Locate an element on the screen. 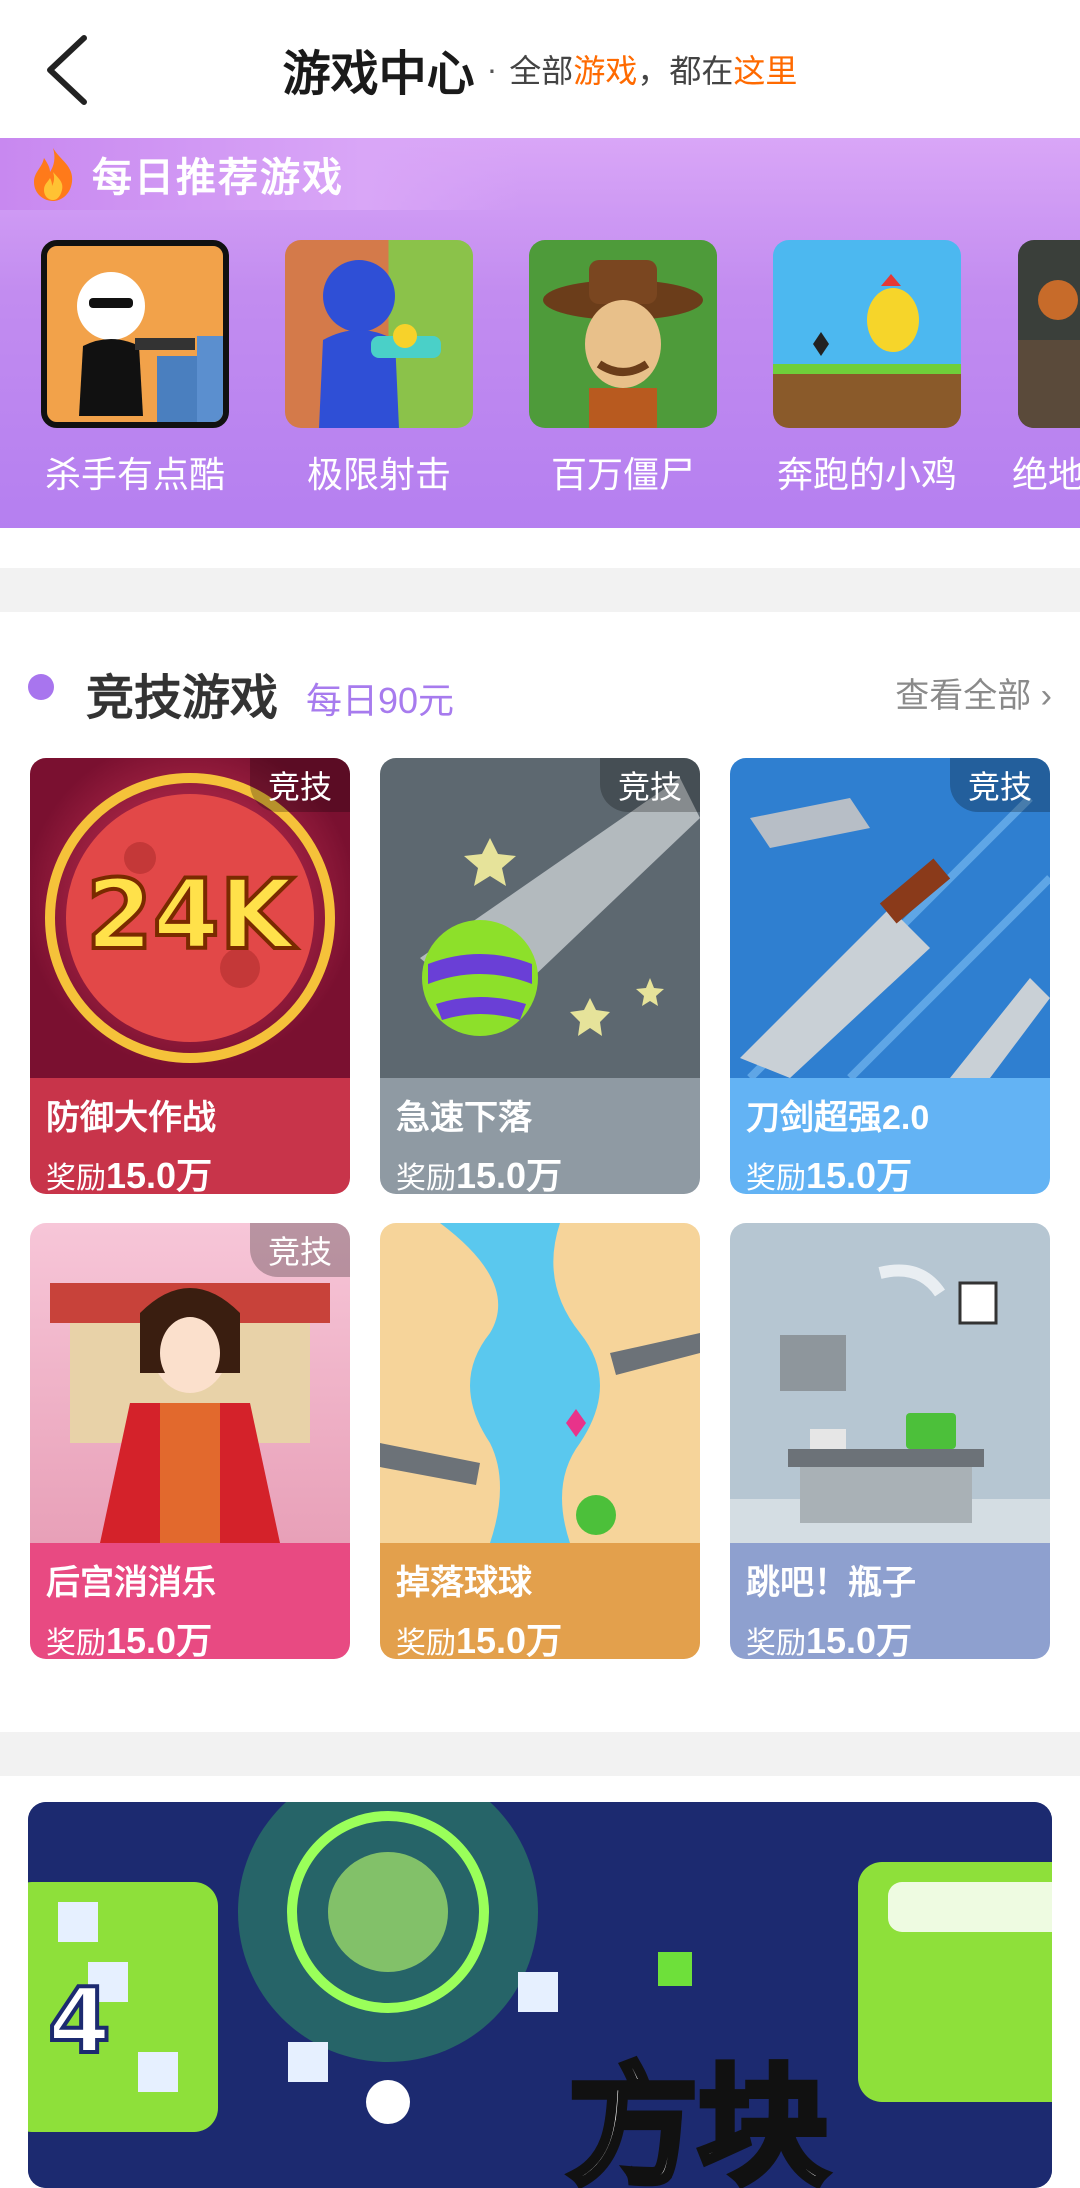  daily-game-1: 杀手有点酷 is located at coordinates (135, 369).